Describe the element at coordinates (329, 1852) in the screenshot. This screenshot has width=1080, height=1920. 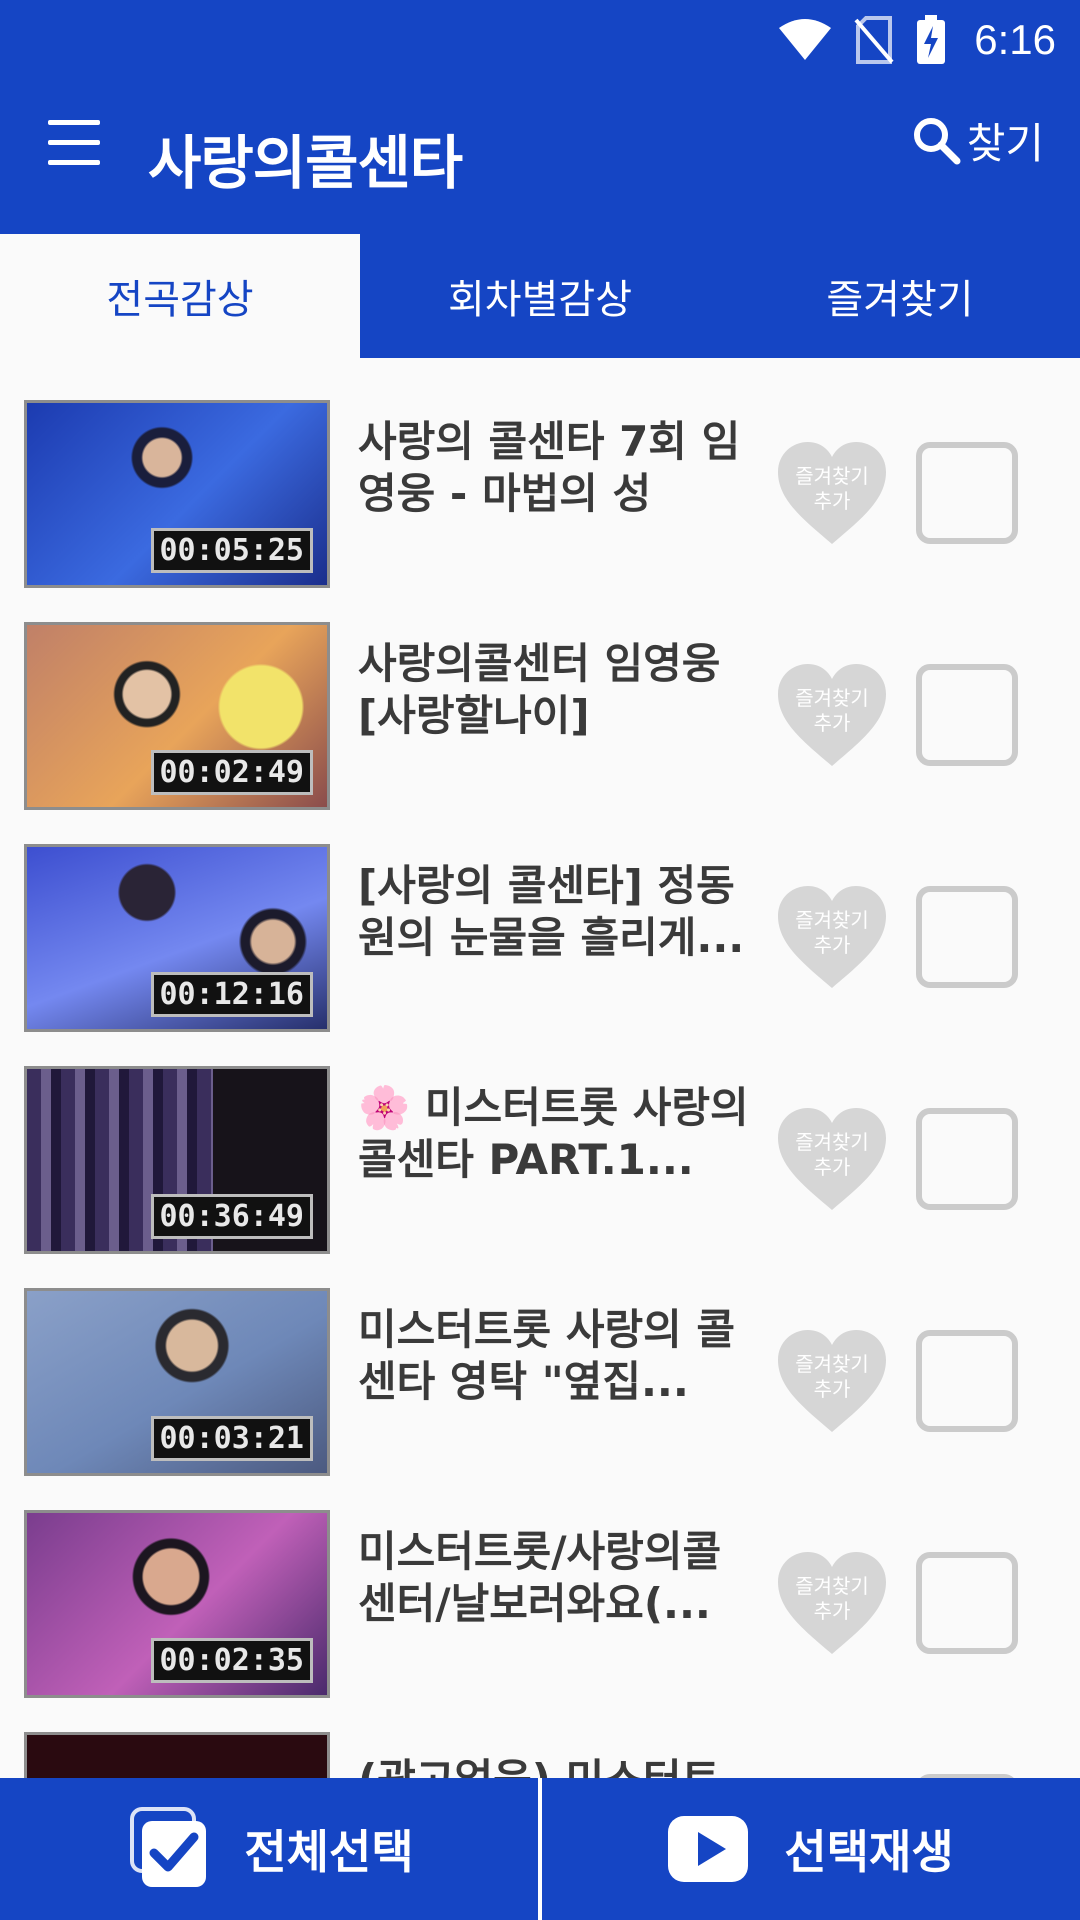
I see `select-all-label: 전체선택` at that location.